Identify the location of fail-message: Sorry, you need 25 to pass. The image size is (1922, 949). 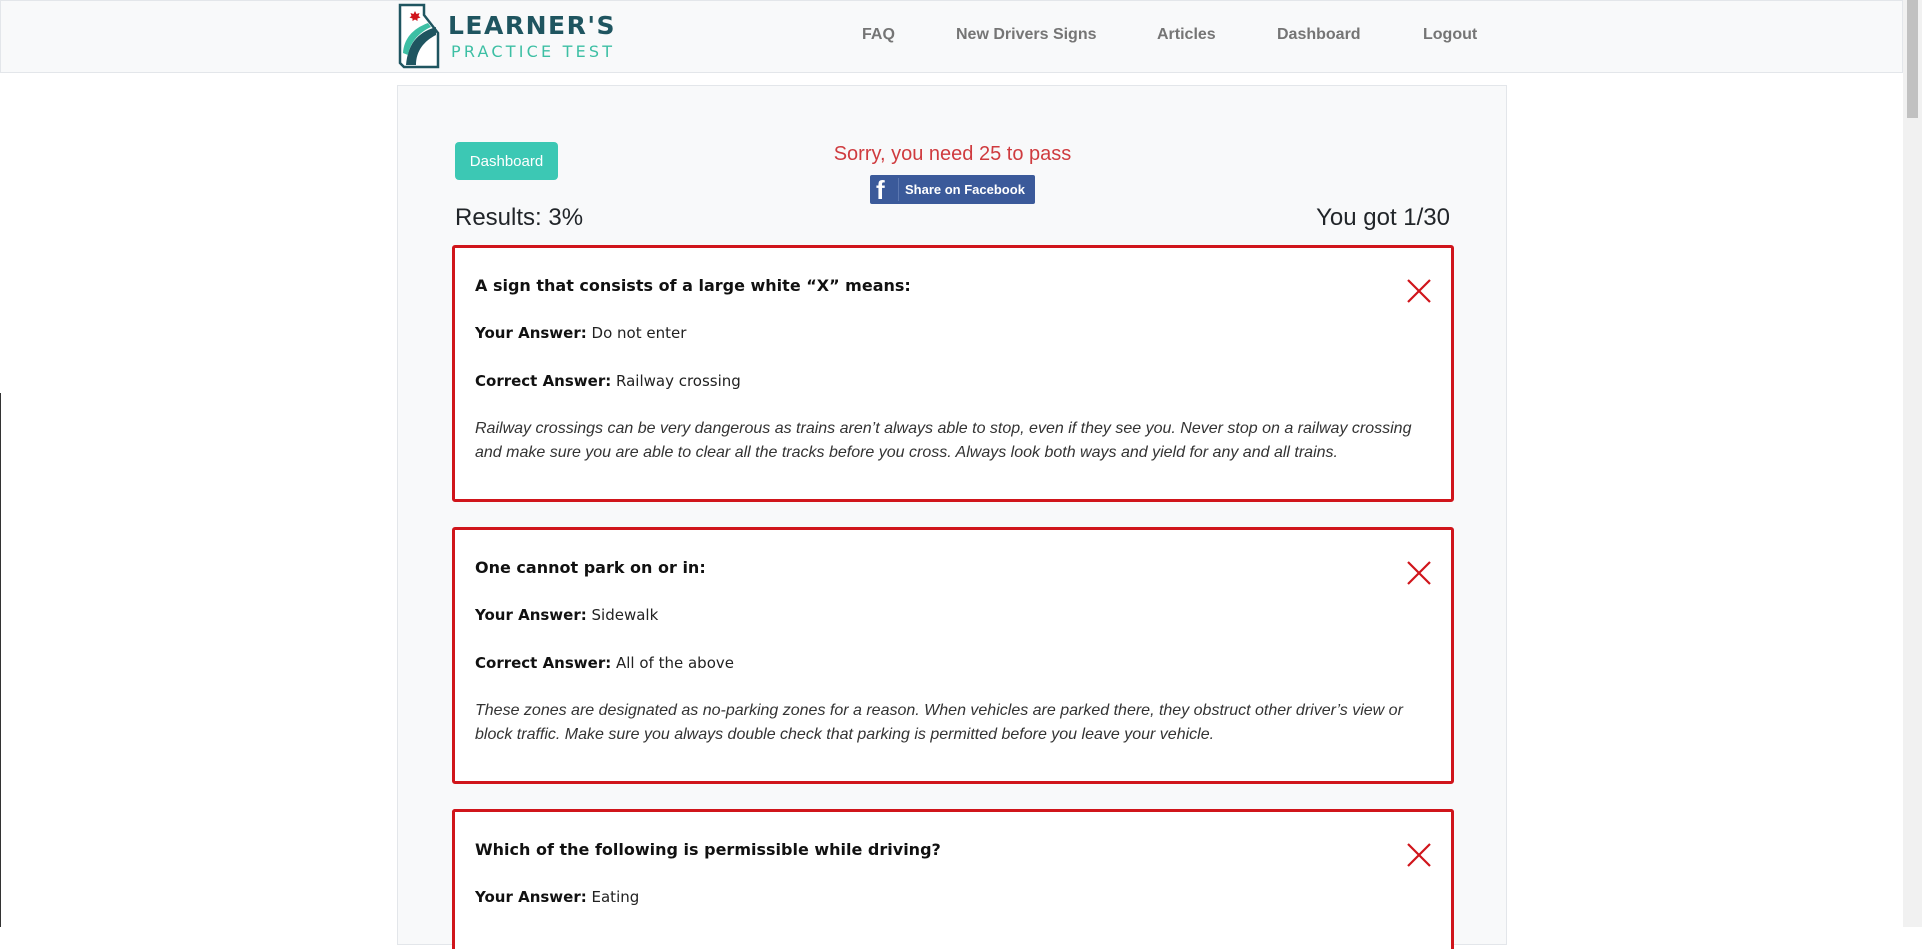
(952, 154).